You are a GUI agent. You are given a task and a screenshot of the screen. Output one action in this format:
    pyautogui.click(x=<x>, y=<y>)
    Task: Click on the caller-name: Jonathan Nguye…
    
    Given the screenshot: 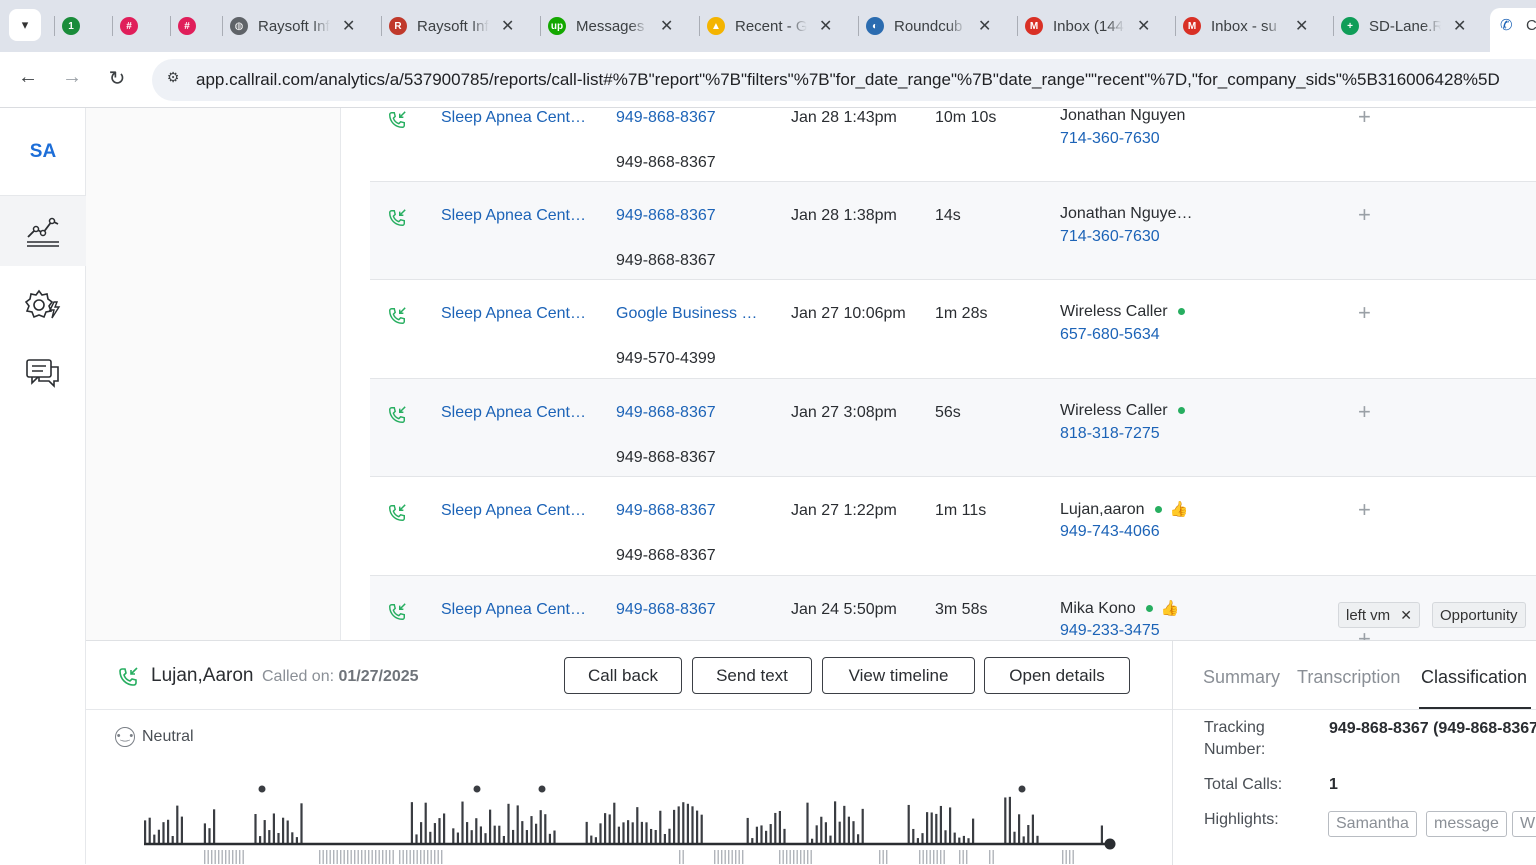 What is the action you would take?
    pyautogui.click(x=1126, y=214)
    